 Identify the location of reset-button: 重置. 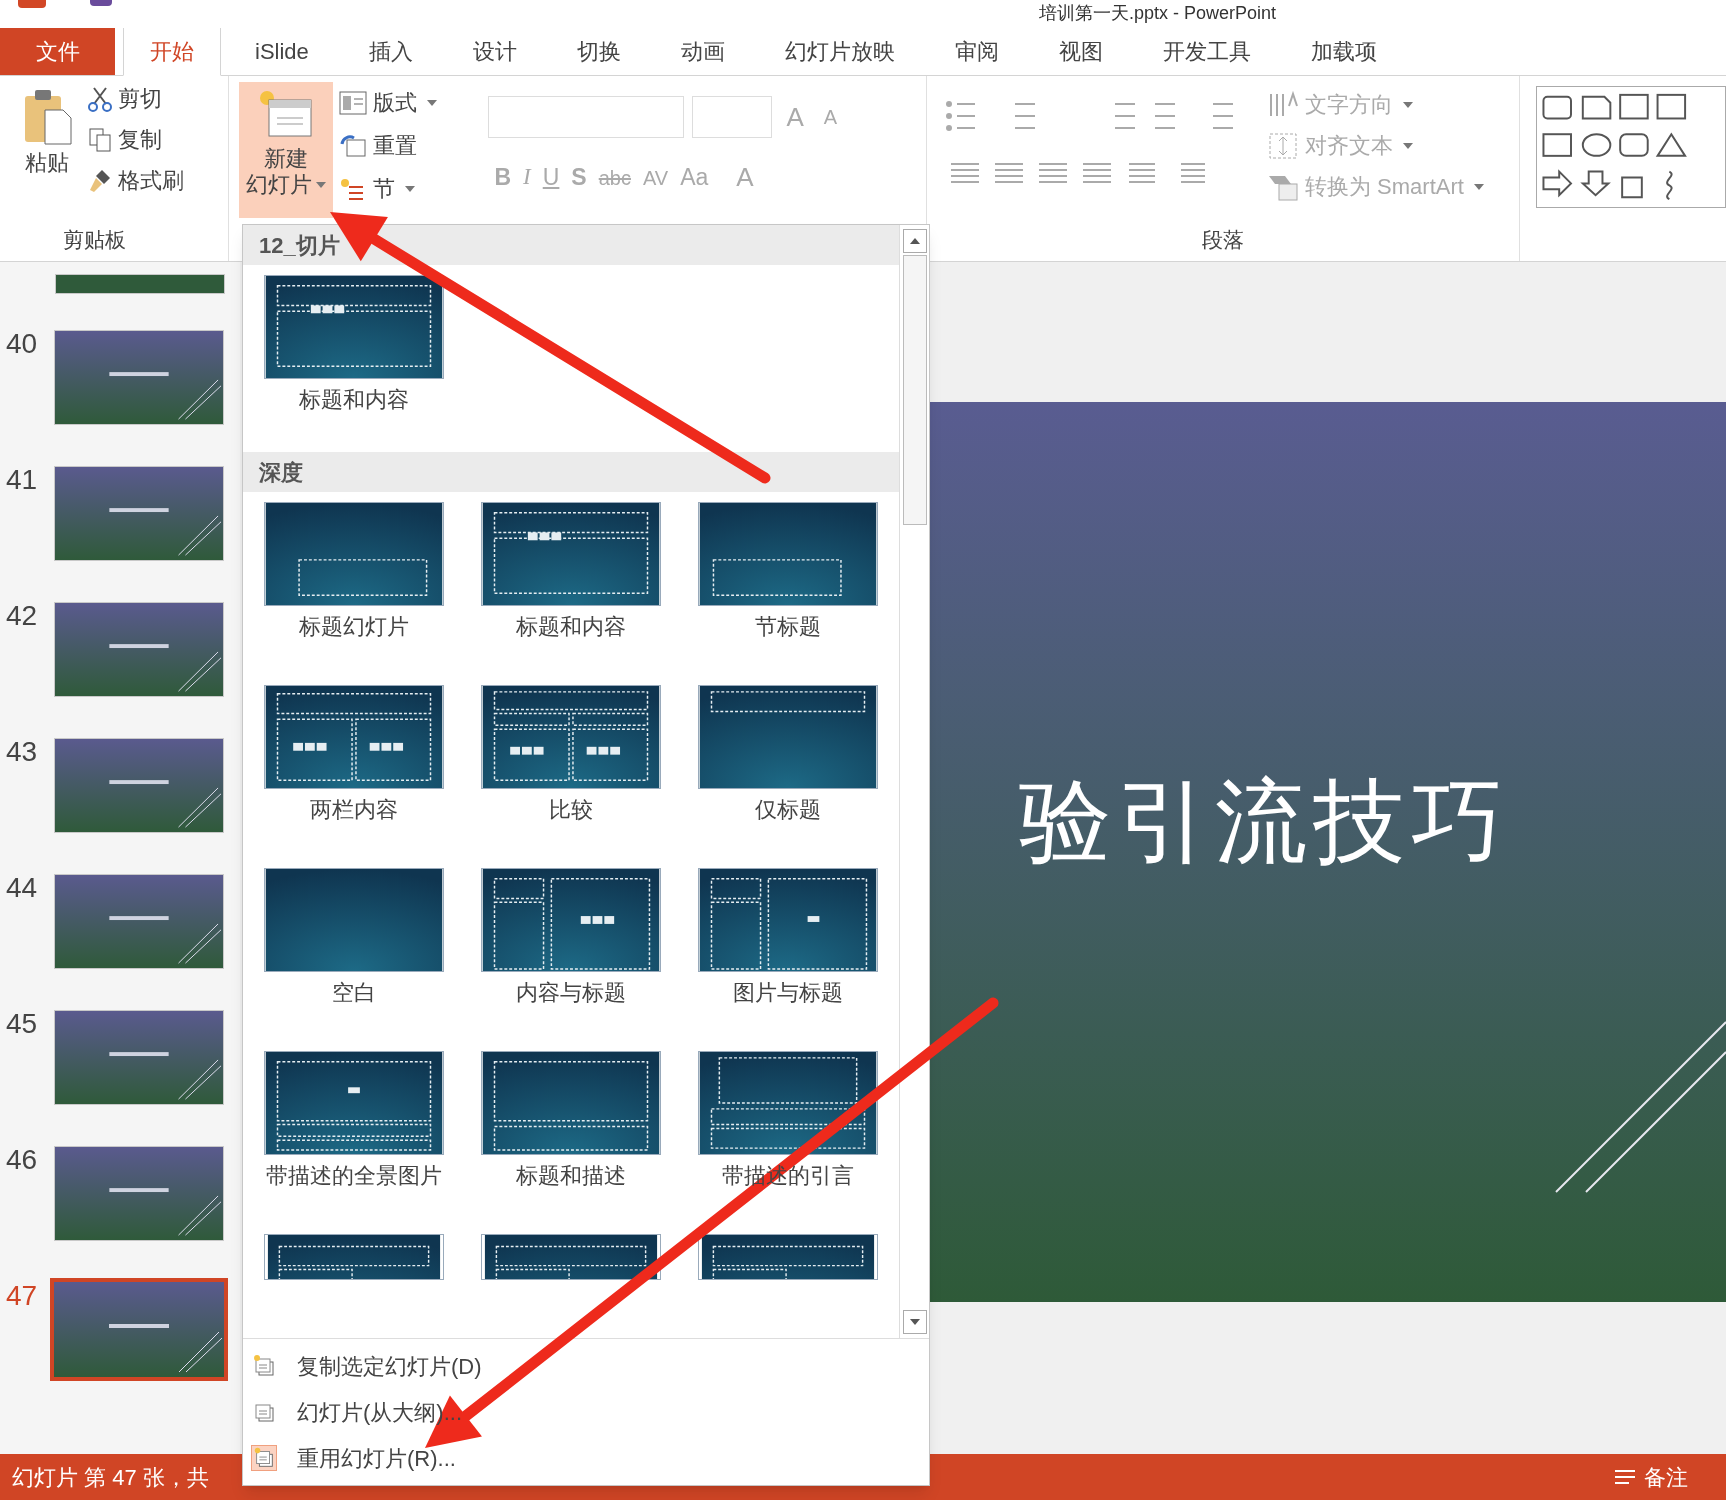
(388, 145).